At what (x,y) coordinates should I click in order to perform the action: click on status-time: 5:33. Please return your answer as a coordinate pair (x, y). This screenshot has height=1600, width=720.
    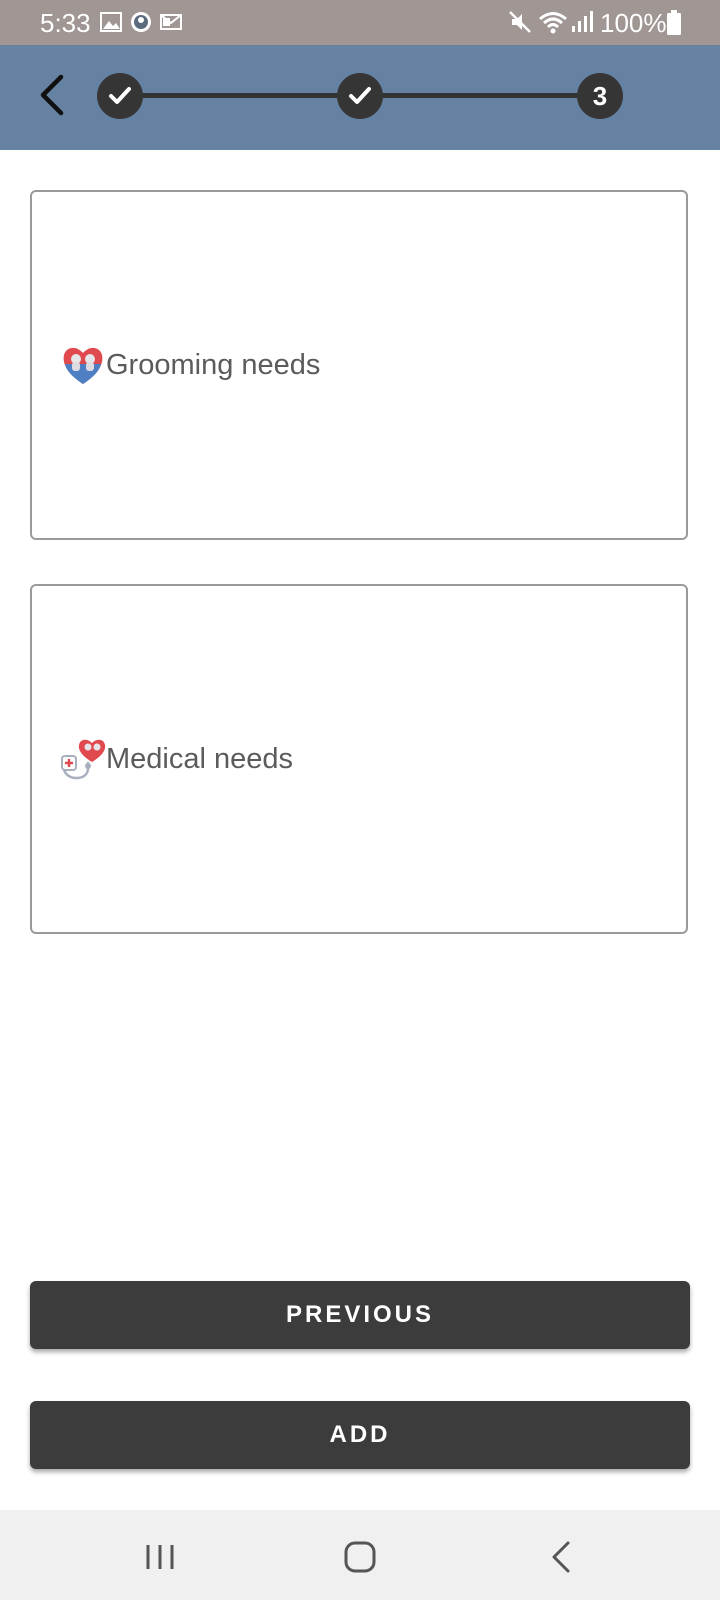
    Looking at the image, I should click on (65, 23).